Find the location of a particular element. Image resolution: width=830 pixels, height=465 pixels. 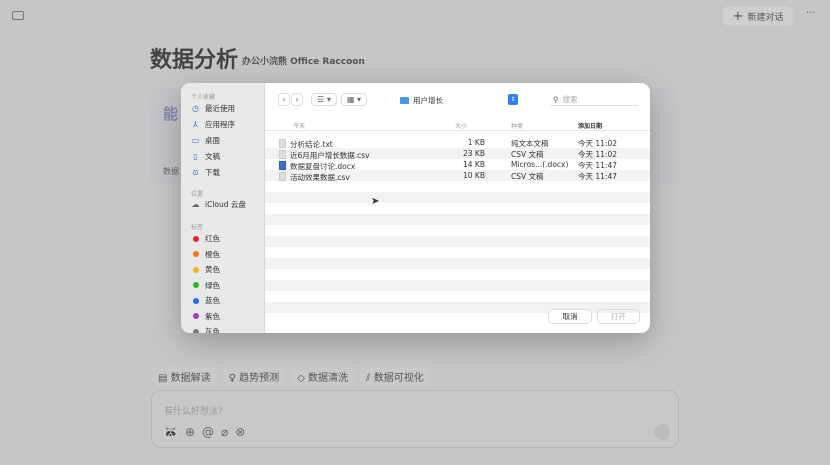

table-row: 分析结论.txt 1 KB 纯文本文稿 今天 11:02 is located at coordinates (457, 143).